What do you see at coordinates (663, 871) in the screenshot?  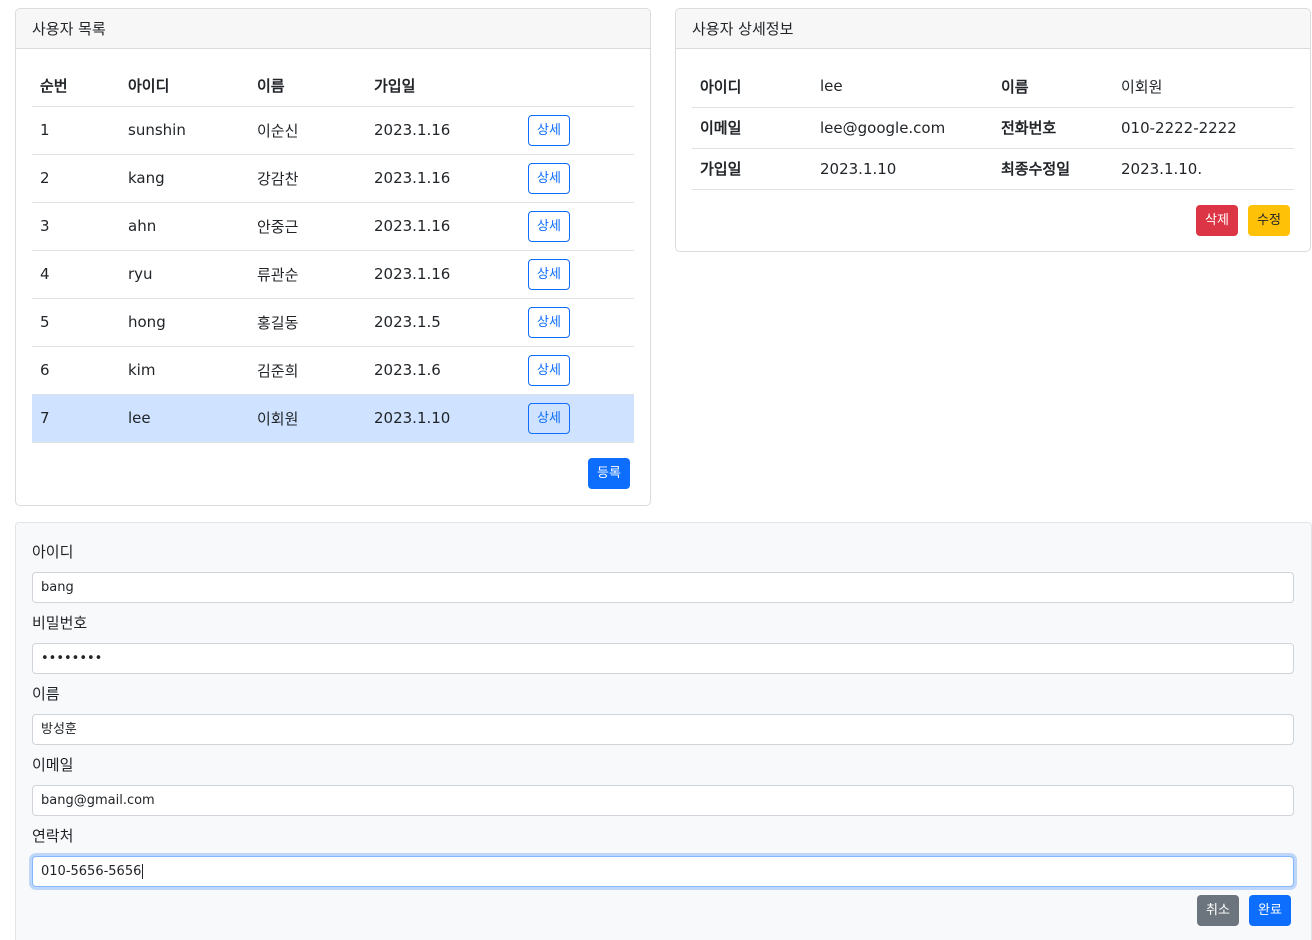 I see `contact-input: 010-5656-5656` at bounding box center [663, 871].